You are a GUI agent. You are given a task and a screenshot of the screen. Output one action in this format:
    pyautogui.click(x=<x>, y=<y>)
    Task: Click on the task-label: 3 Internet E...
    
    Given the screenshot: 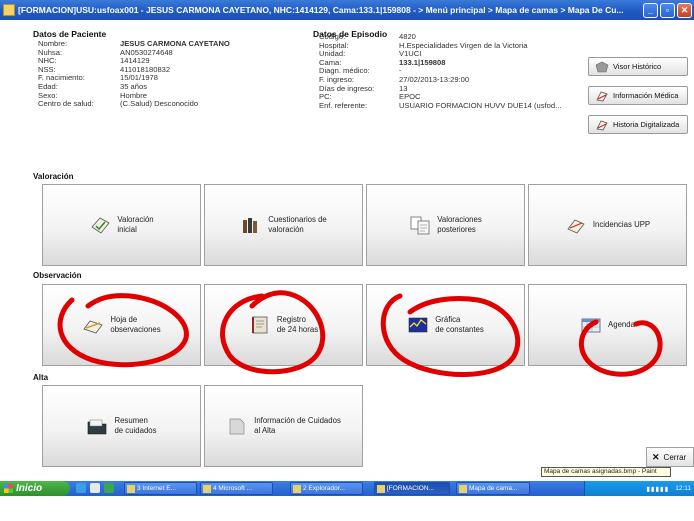 What is the action you would take?
    pyautogui.click(x=157, y=488)
    